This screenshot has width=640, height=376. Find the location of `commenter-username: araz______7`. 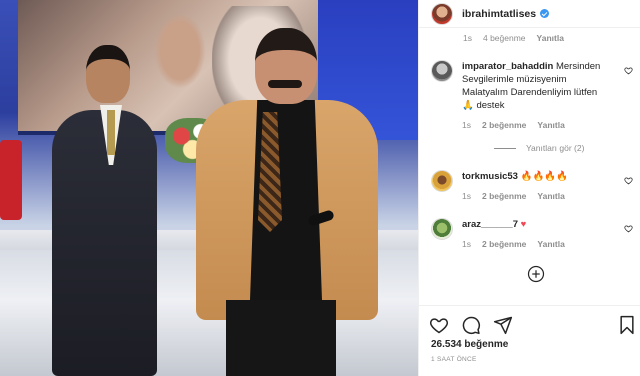

commenter-username: araz______7 is located at coordinates (490, 224).